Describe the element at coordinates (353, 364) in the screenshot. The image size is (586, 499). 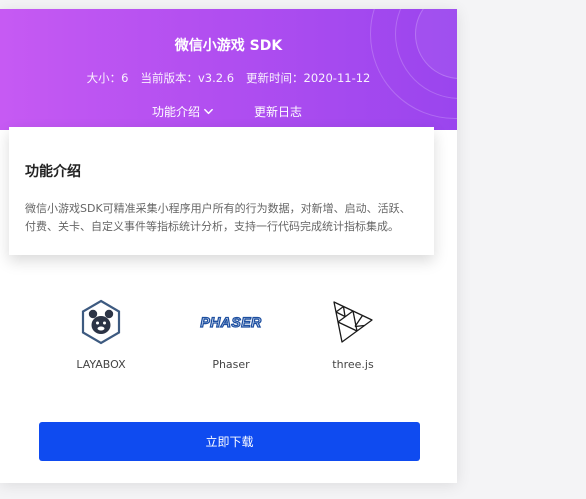
I see `engine-threejs-label: three.js` at that location.